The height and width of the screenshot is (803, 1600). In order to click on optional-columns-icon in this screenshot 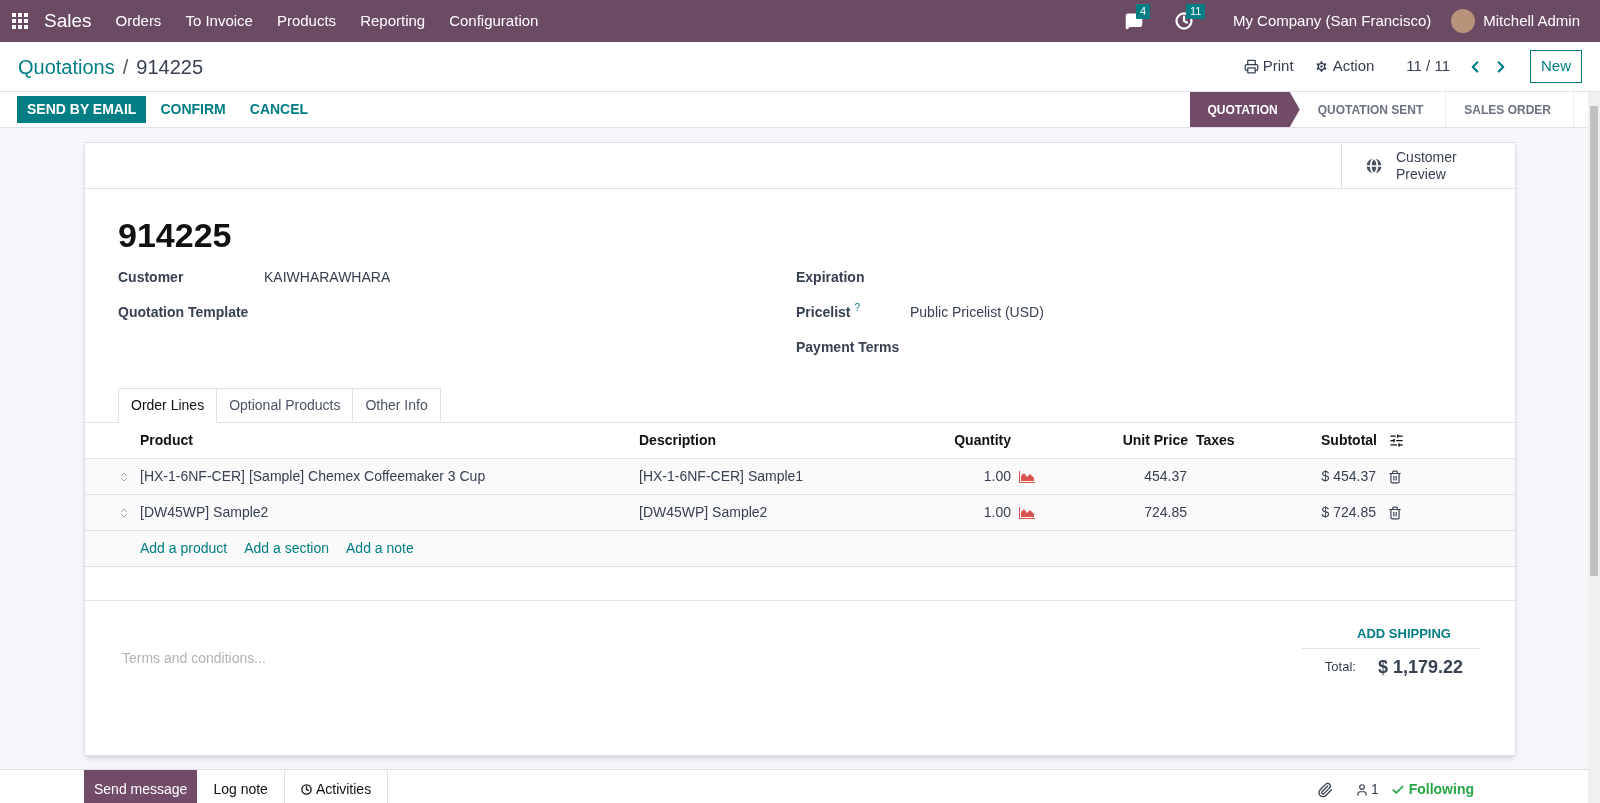, I will do `click(1396, 440)`.